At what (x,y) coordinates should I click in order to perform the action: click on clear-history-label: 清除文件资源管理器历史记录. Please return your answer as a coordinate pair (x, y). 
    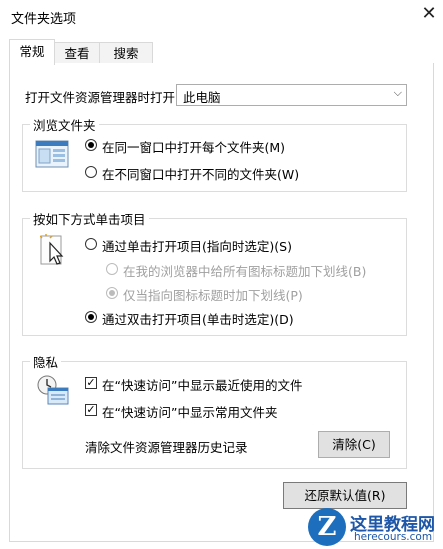
    Looking at the image, I should click on (166, 447).